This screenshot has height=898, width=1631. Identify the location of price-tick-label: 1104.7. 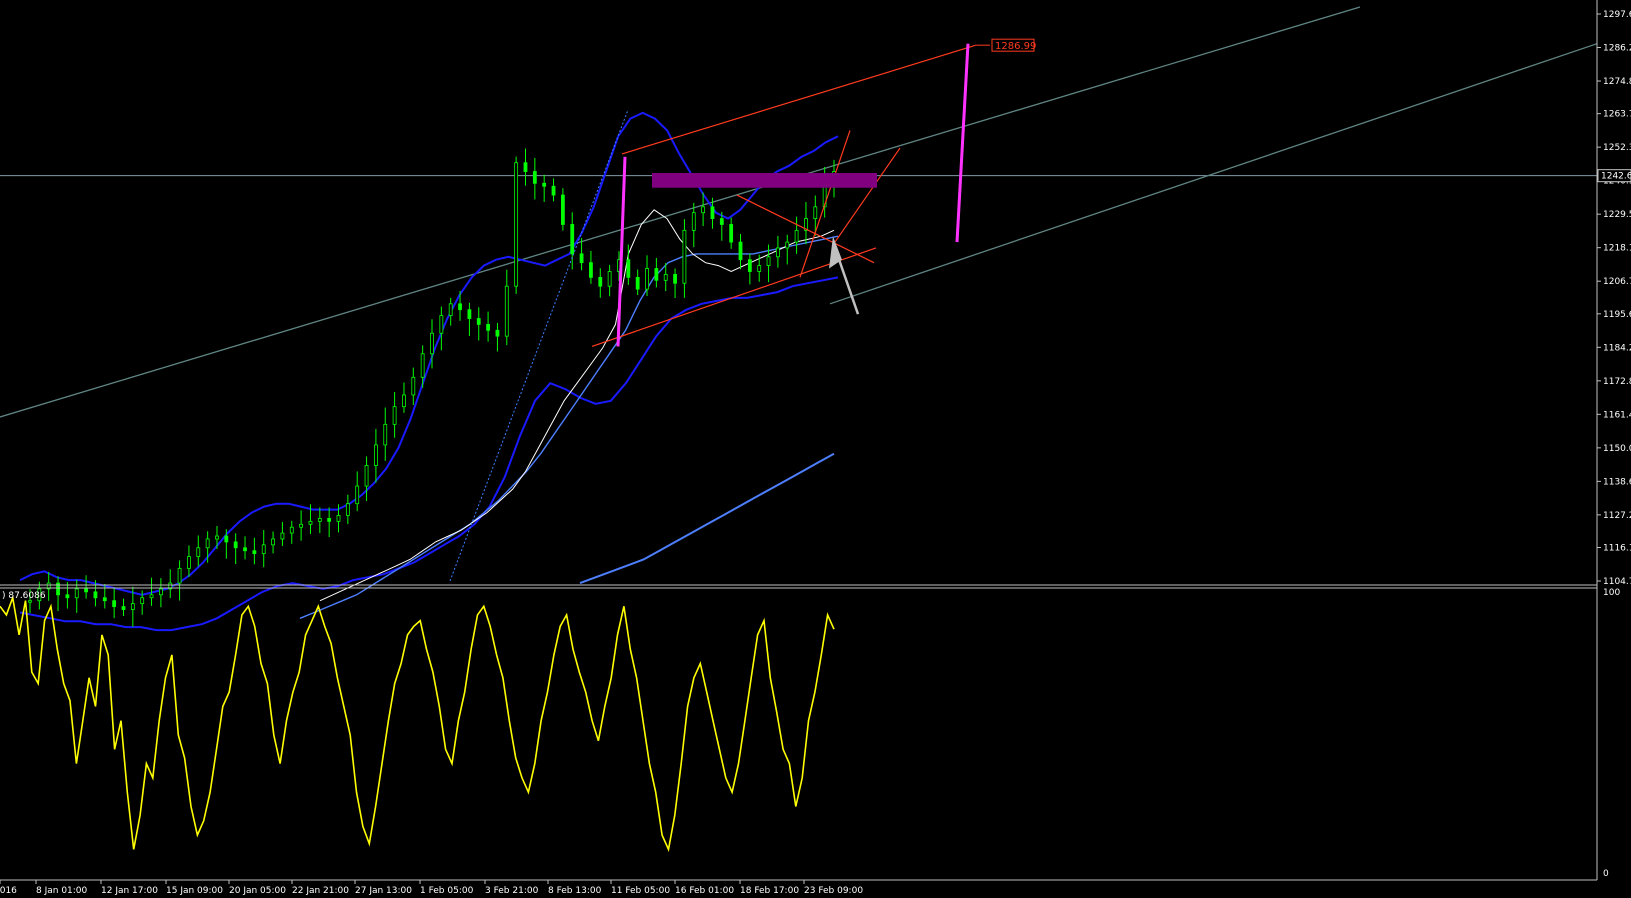
(1617, 582).